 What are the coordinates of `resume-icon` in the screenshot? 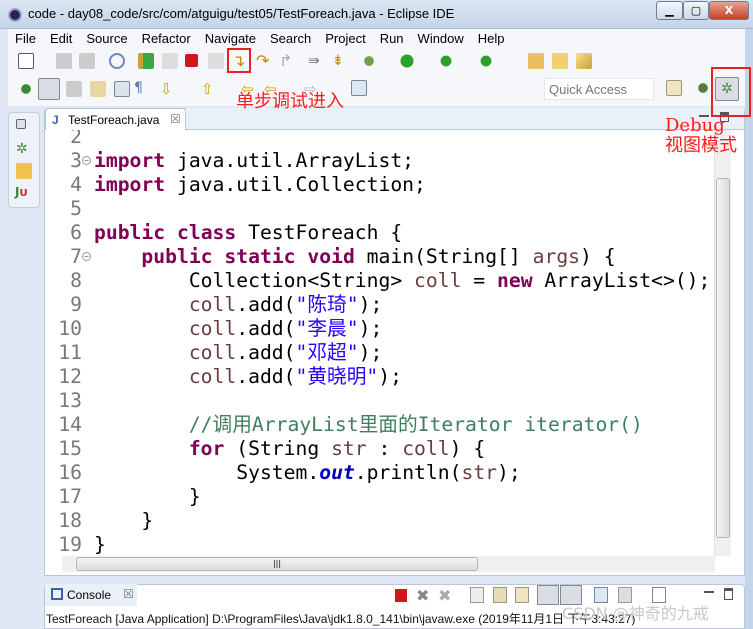 It's located at (146, 61).